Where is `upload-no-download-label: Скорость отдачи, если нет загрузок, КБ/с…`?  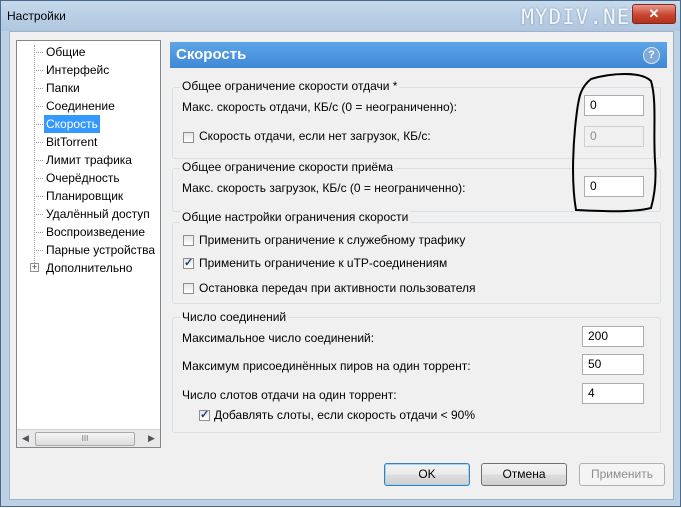
upload-no-download-label: Скорость отдачи, если нет загрузок, КБ/с… is located at coordinates (315, 136).